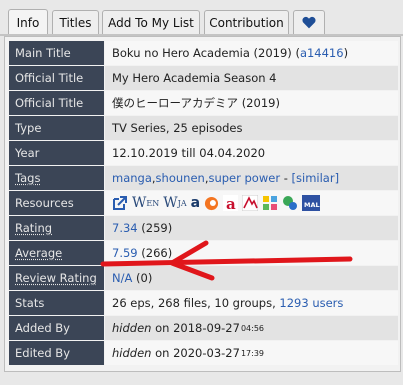  I want to click on official-title-en-value: My Hero Academia Season 4, so click(251, 78).